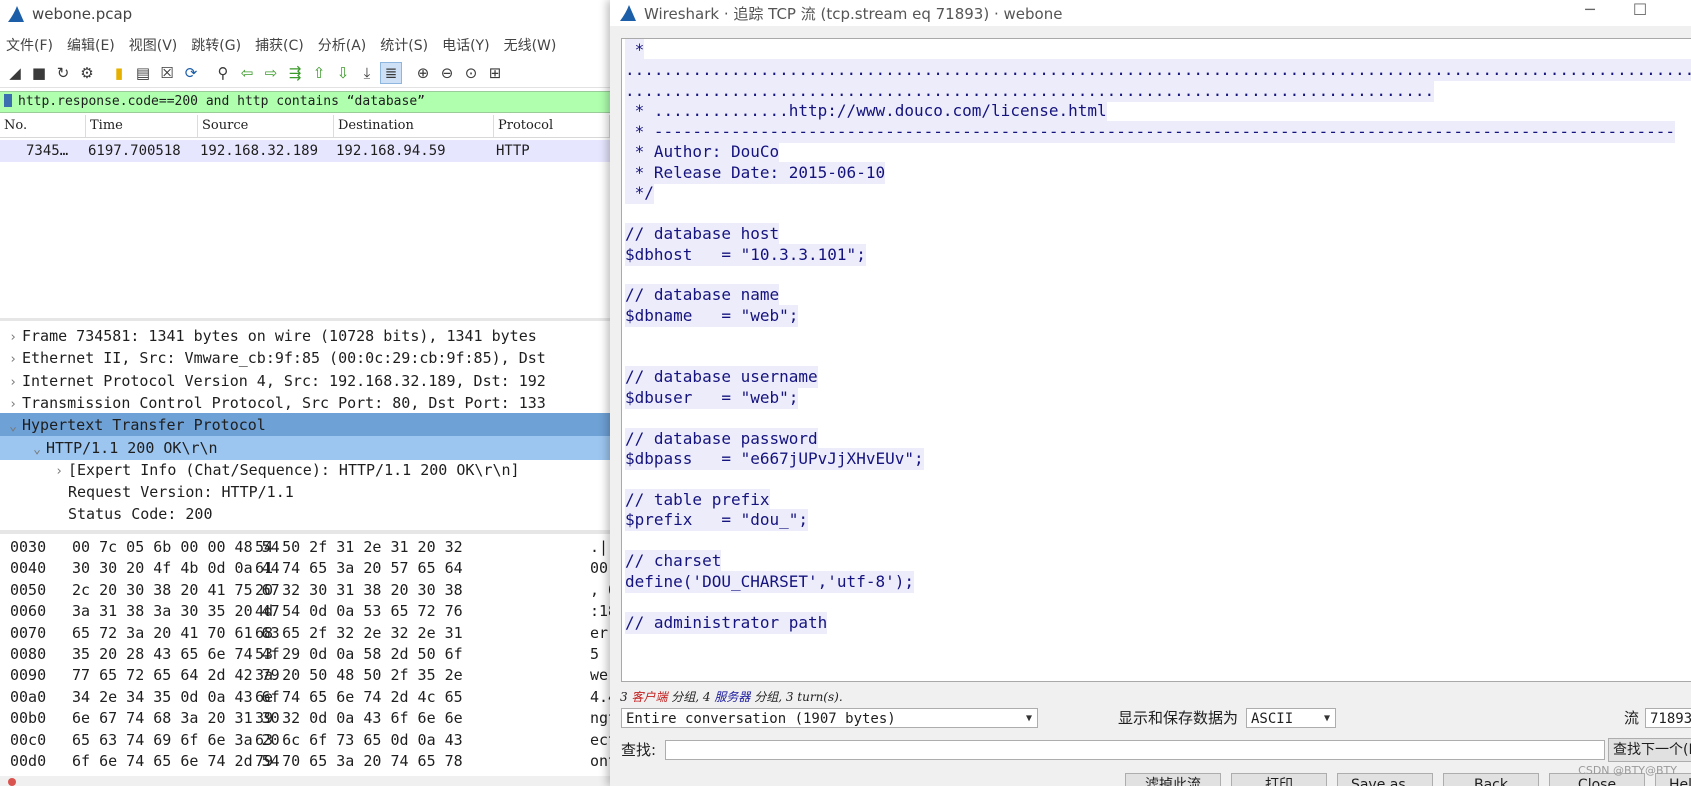 This screenshot has width=1691, height=786. I want to click on column-no: No., so click(43, 126).